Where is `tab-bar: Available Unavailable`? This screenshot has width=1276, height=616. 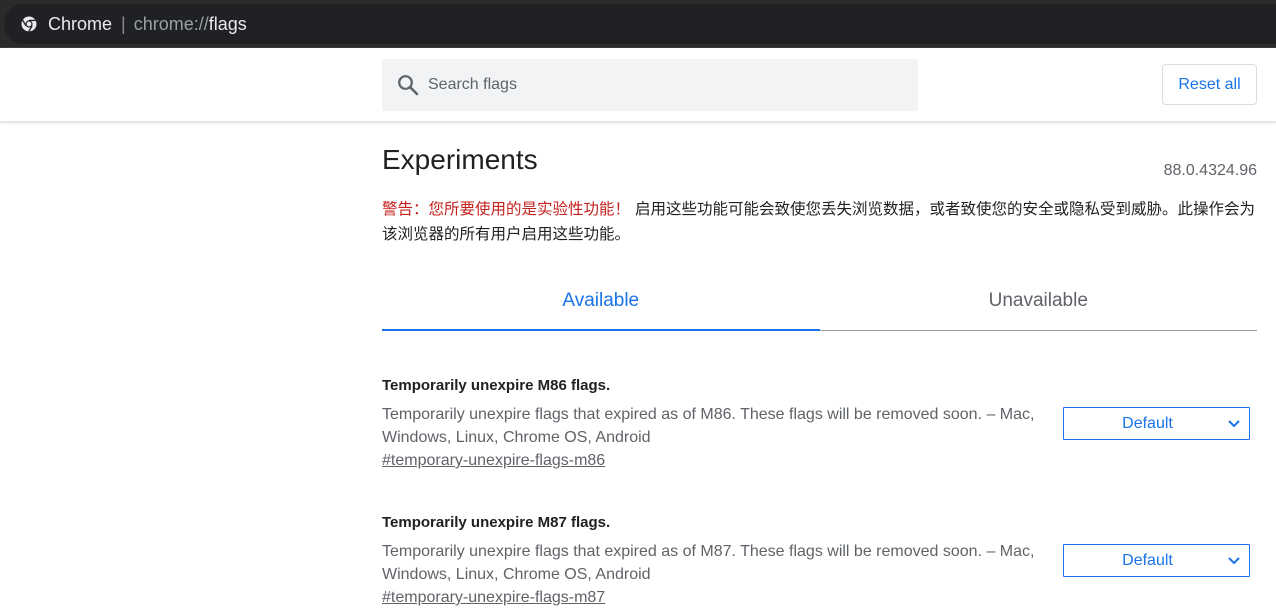
tab-bar: Available Unavailable is located at coordinates (819, 301).